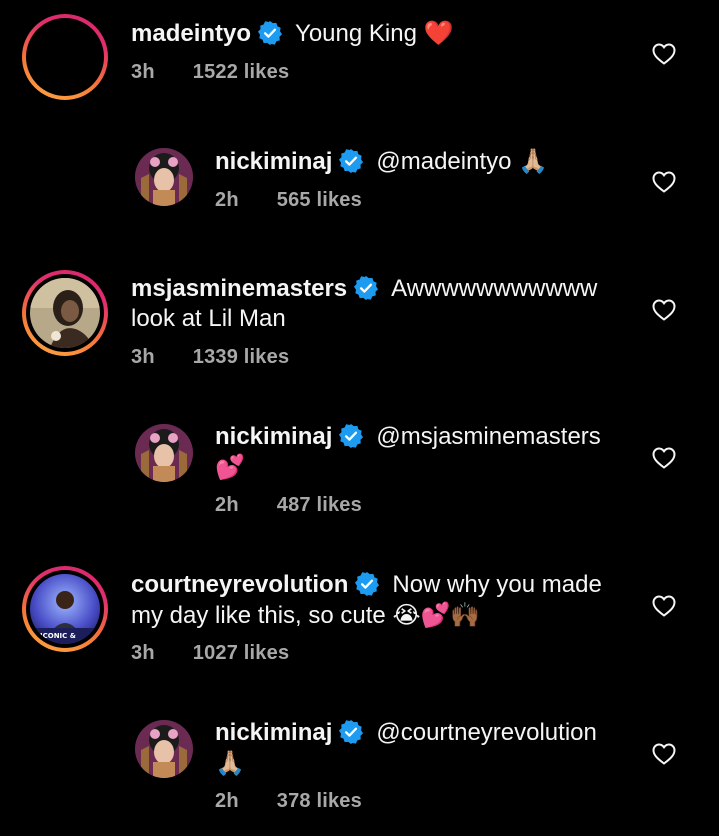 This screenshot has height=836, width=719. I want to click on reply-meta: 2h 378 likes, so click(288, 801).